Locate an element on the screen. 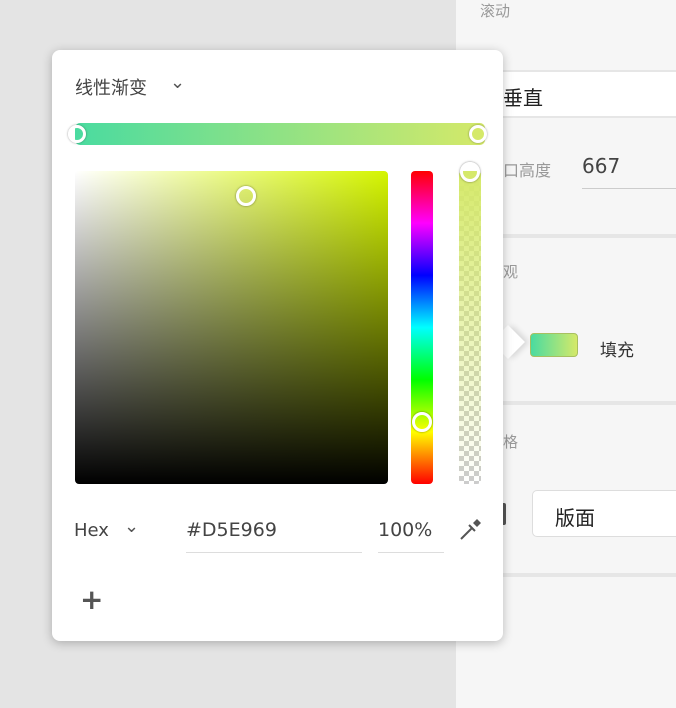 The image size is (676, 708). scroll-label: 滚动 is located at coordinates (495, 11).